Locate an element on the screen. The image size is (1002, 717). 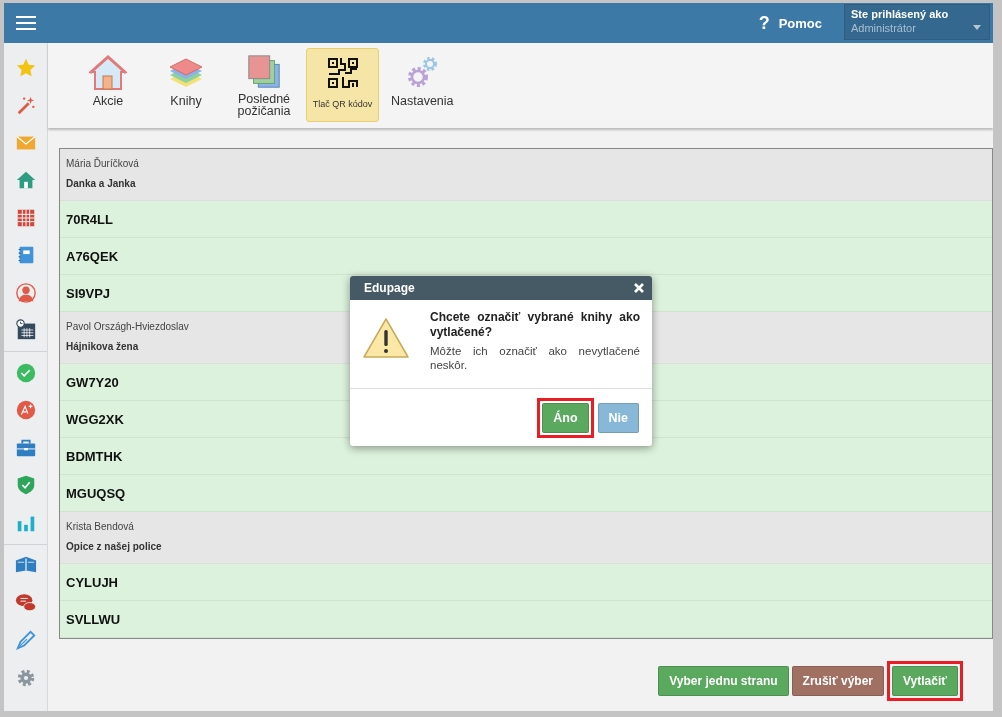
help-icon: ? is located at coordinates (764, 23).